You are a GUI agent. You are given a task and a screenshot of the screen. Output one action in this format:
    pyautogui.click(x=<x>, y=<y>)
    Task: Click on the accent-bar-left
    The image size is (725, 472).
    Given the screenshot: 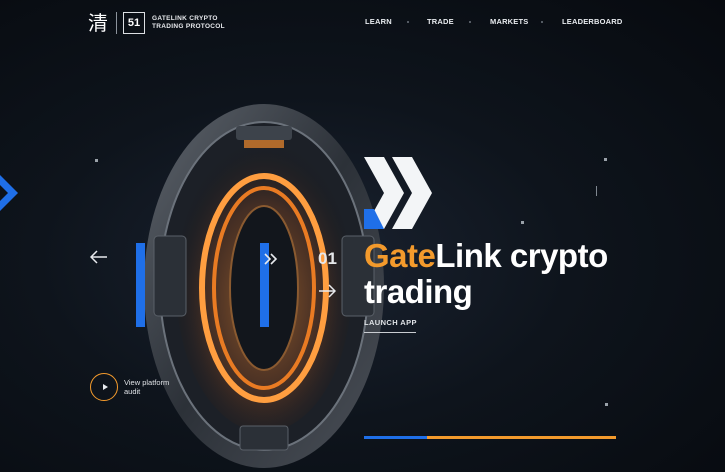 What is the action you would take?
    pyautogui.click(x=140, y=285)
    